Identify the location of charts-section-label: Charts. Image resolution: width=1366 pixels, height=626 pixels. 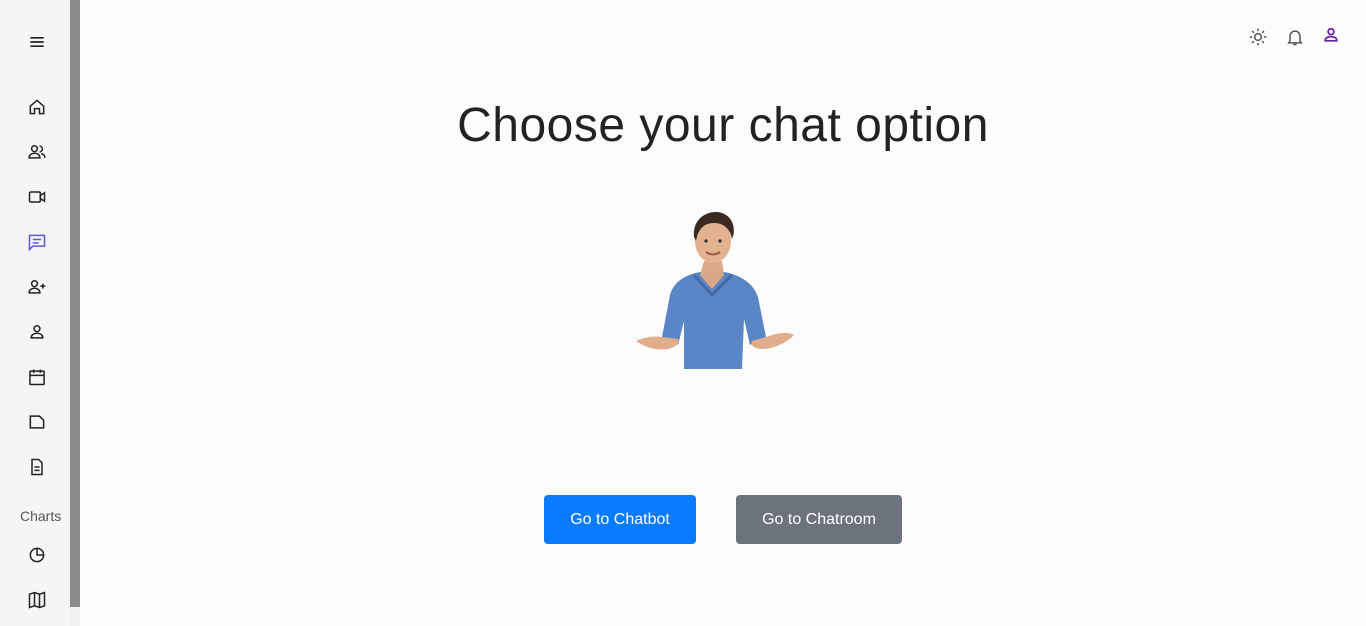
(41, 516).